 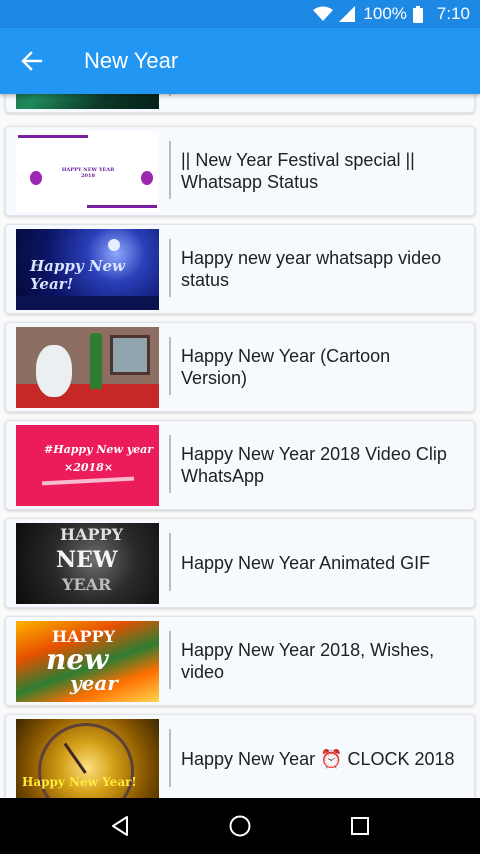 I want to click on bottle, so click(x=96, y=361).